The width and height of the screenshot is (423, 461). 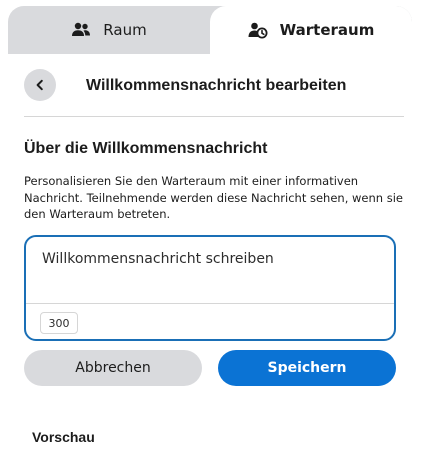 What do you see at coordinates (210, 270) in the screenshot?
I see `welcome-message-input` at bounding box center [210, 270].